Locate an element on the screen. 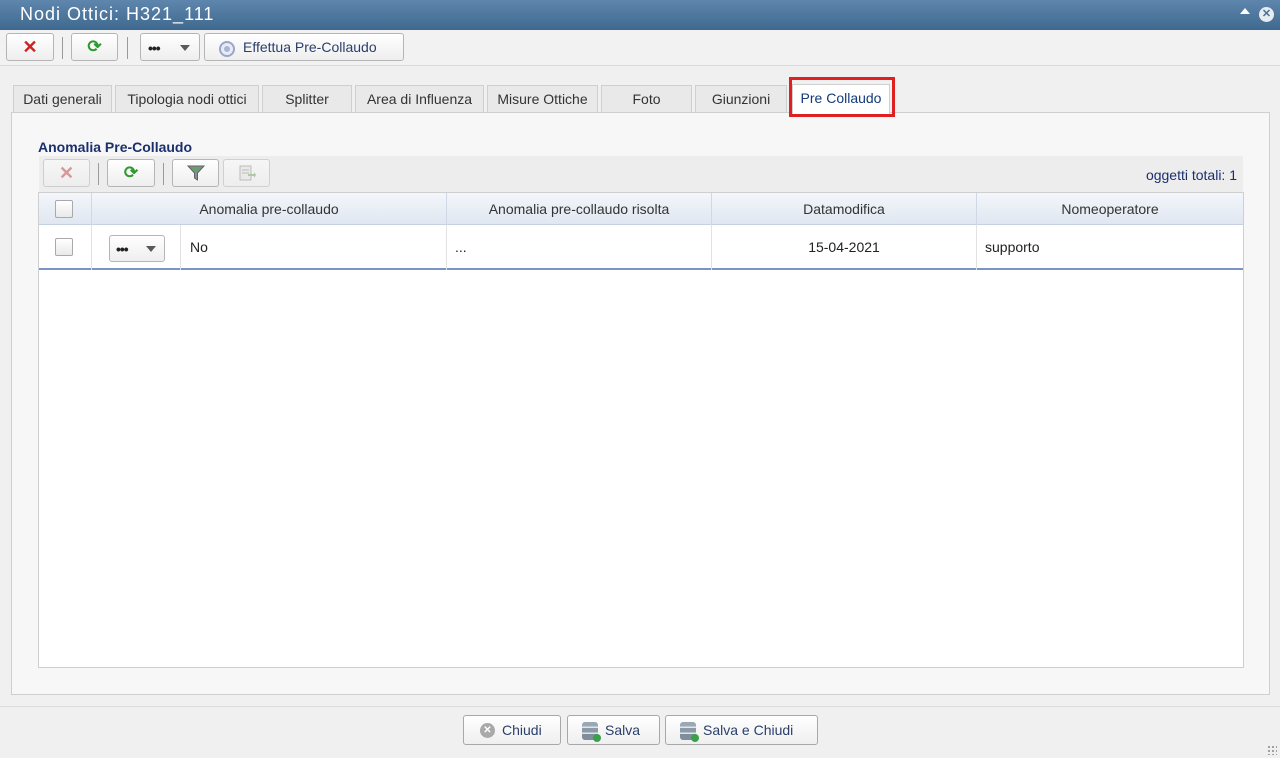  more-dots: ••• is located at coordinates (154, 48).